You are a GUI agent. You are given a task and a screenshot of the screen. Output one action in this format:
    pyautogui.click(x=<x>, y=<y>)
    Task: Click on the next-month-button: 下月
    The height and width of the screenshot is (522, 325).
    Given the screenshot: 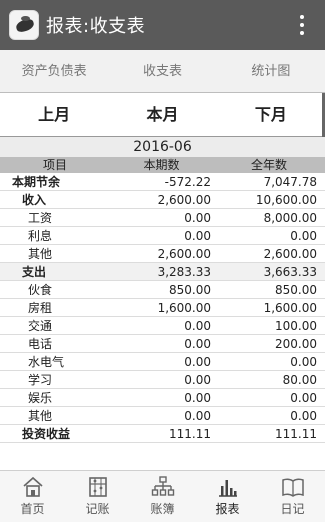 What is the action you would take?
    pyautogui.click(x=271, y=114)
    